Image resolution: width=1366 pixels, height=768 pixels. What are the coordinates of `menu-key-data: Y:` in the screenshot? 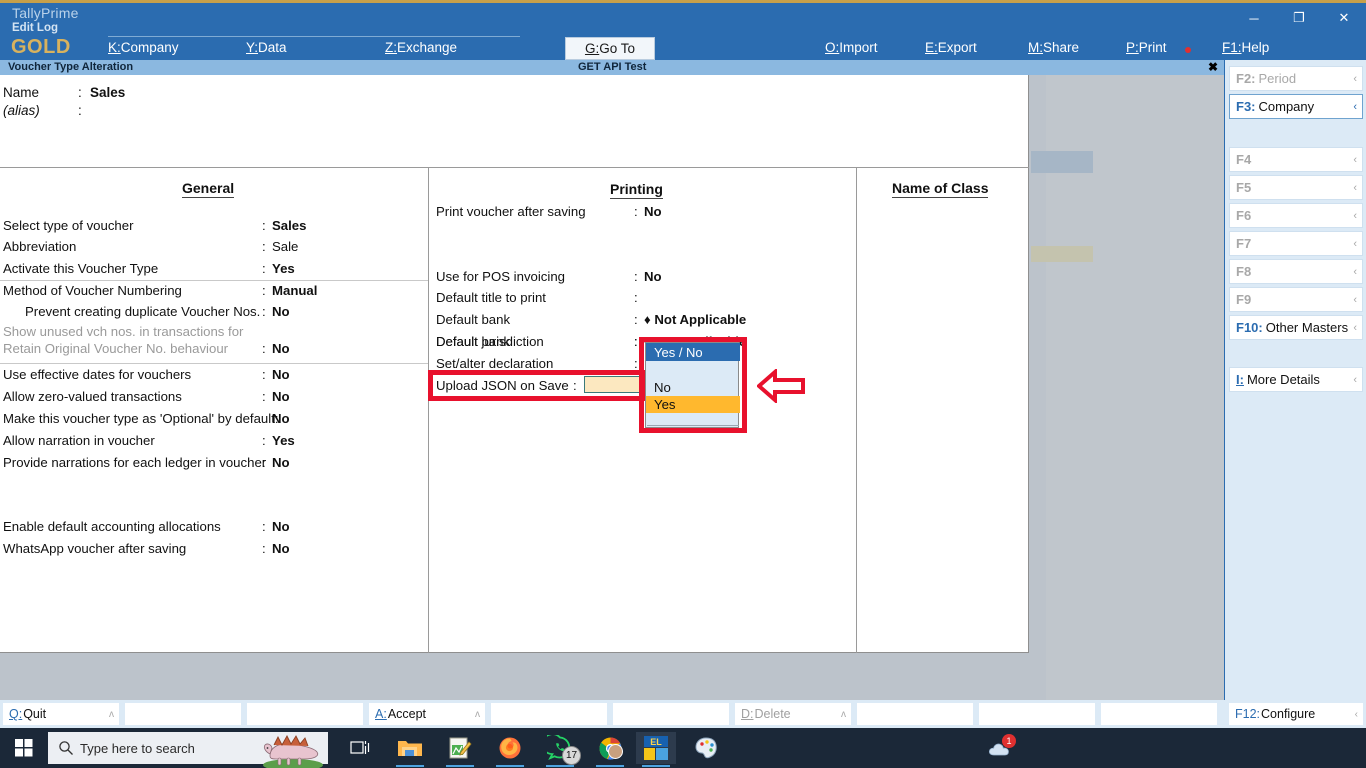 It's located at (252, 47).